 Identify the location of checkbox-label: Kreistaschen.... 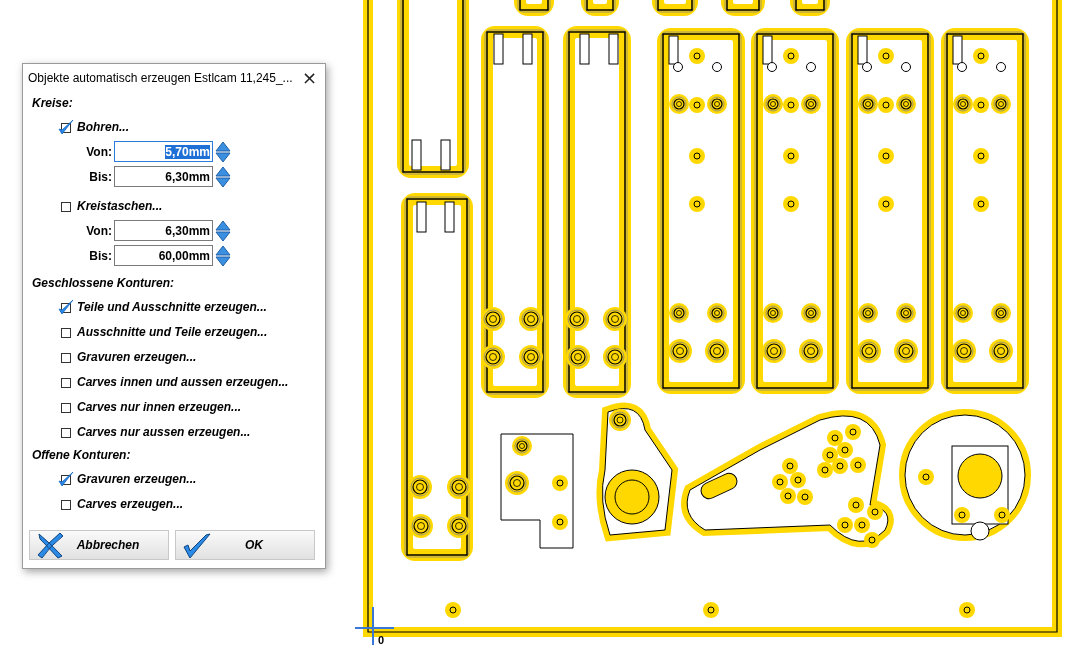
(120, 205).